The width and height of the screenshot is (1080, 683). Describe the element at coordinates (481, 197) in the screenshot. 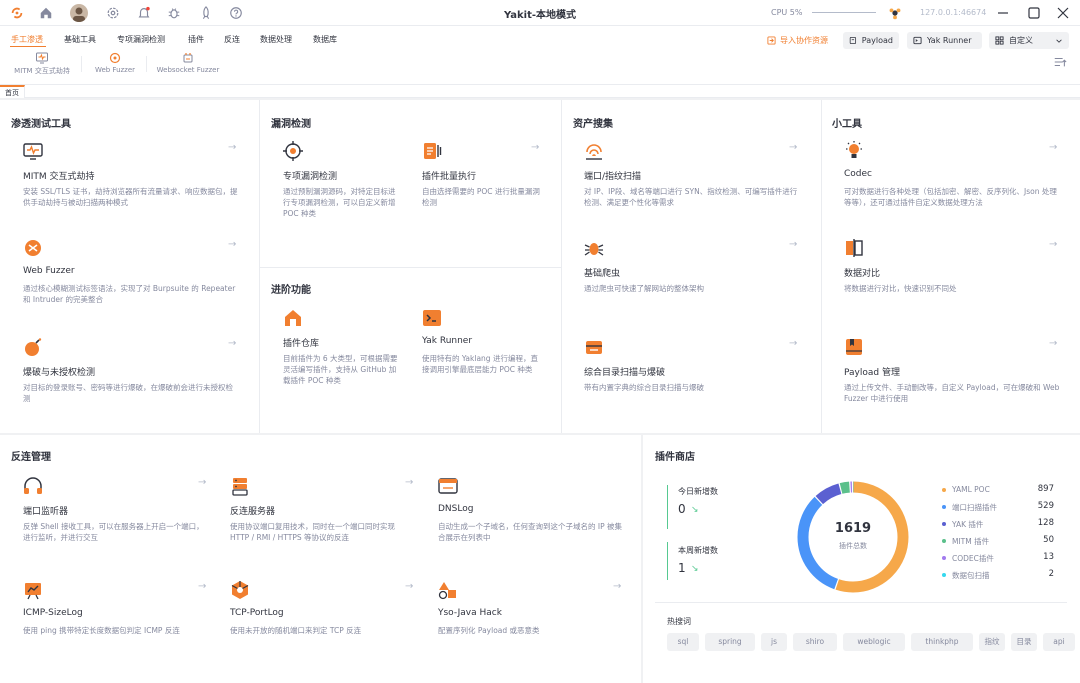

I see `card-desc: 自由选择需要的 POC 进行批量漏洞检测` at that location.